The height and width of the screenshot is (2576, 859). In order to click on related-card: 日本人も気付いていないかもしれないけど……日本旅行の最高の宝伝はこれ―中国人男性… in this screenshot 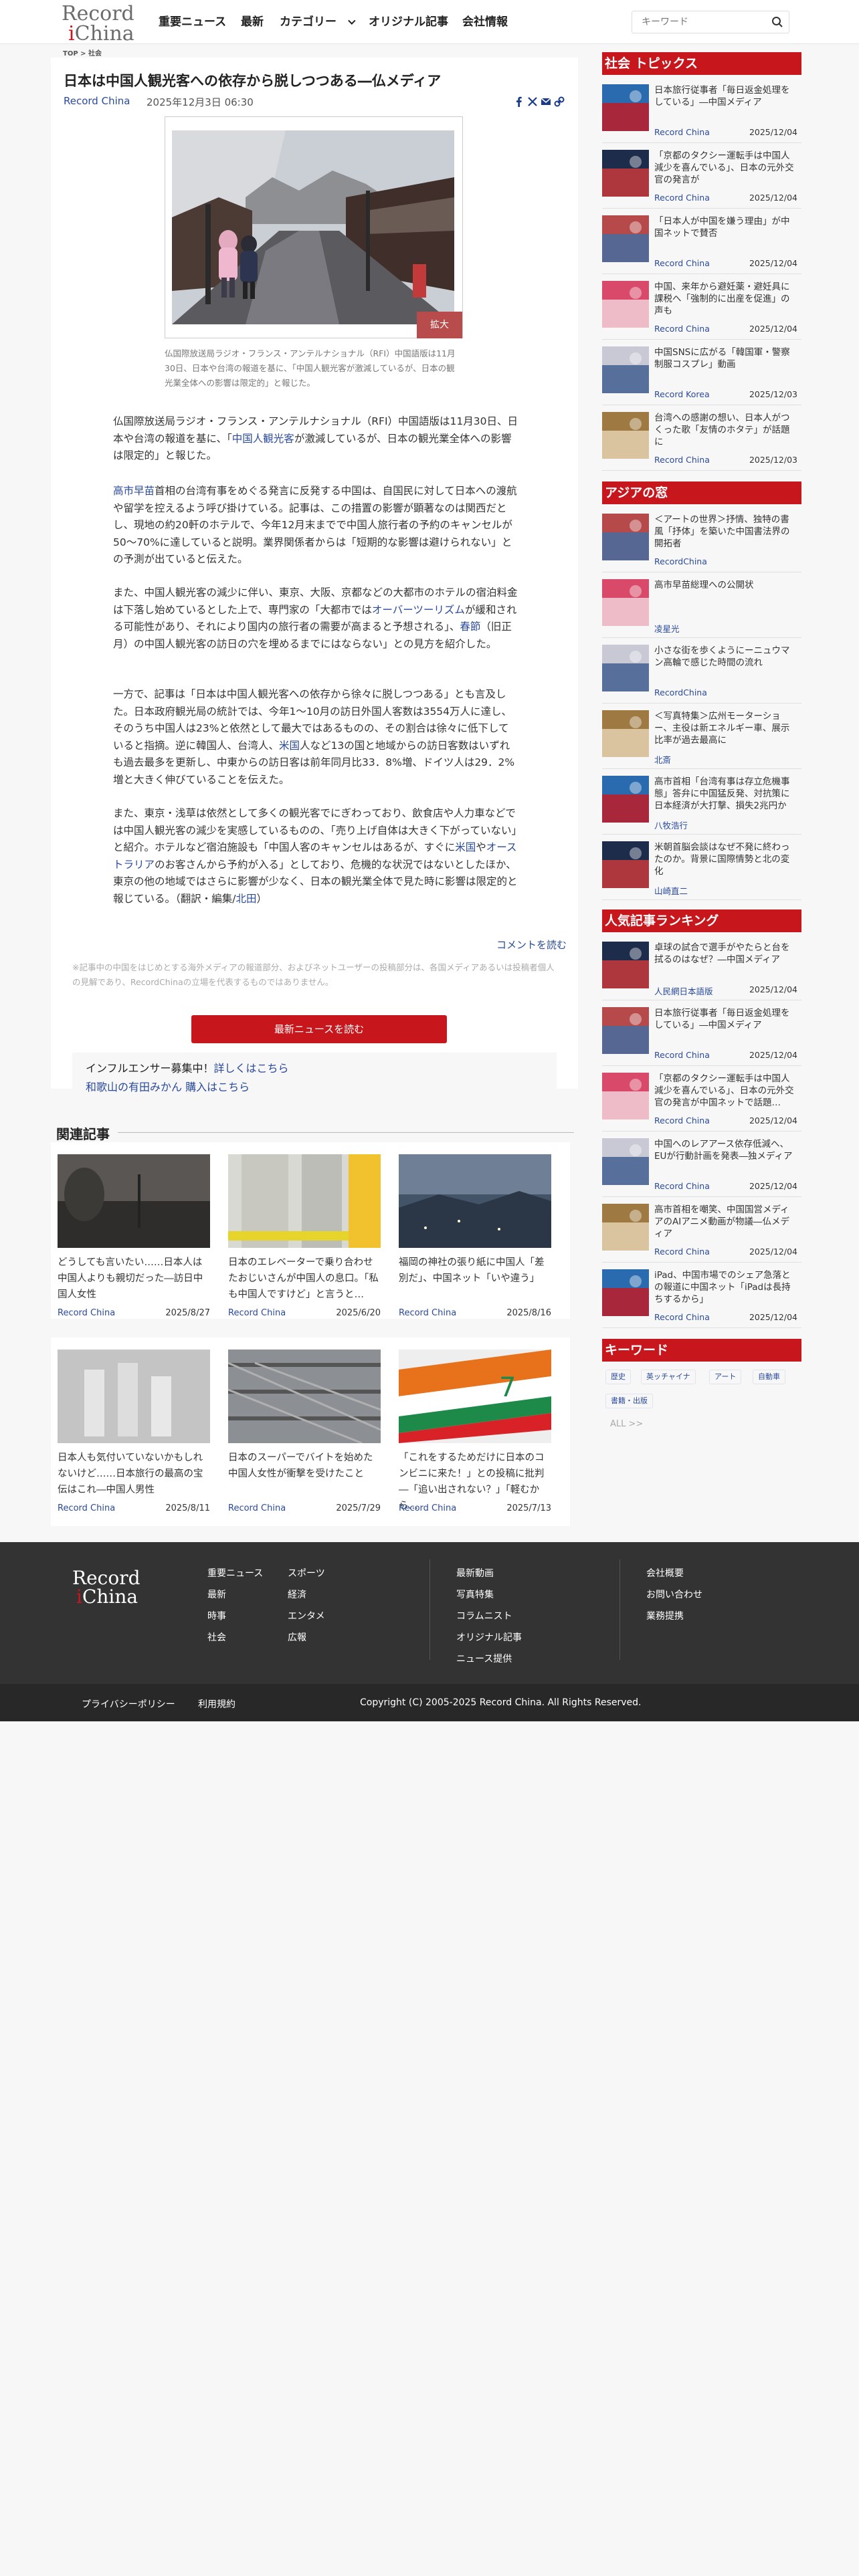, I will do `click(134, 1431)`.